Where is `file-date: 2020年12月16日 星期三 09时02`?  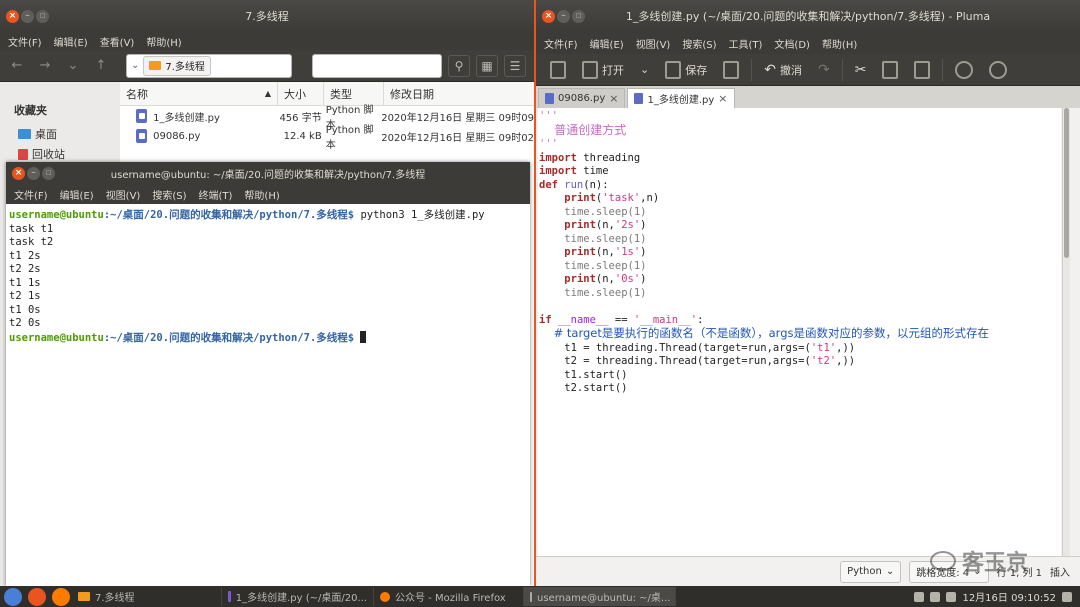
file-date: 2020年12月16日 星期三 09时02 is located at coordinates (457, 138).